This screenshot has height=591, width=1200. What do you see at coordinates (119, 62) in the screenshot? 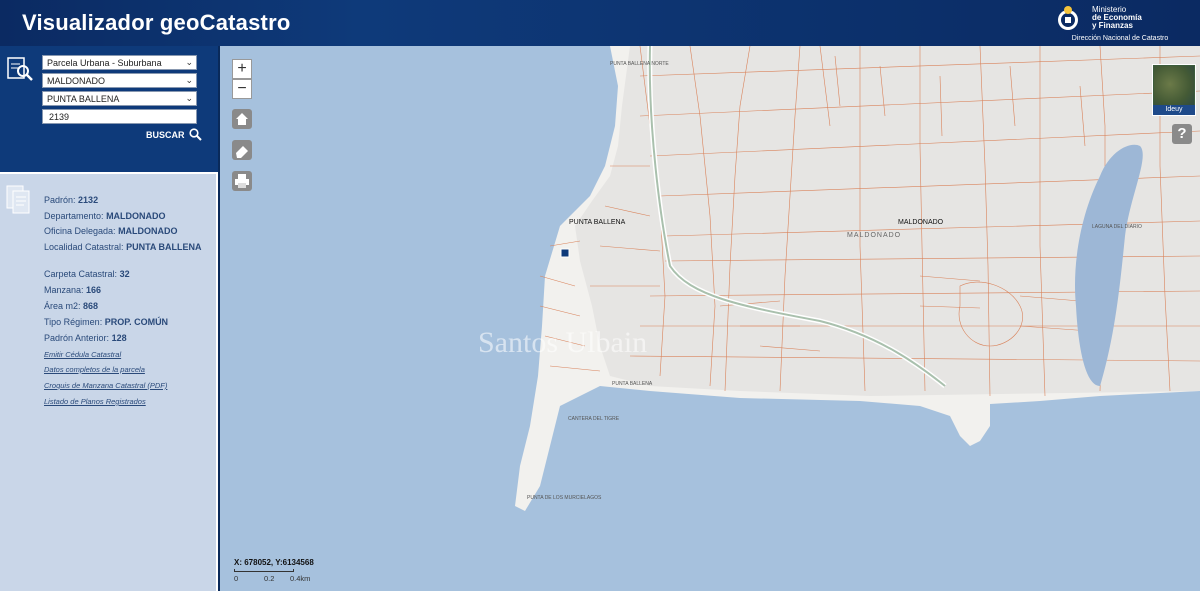
I see `parcel-type-select: Parcela Urbana - Suburbana ⌄` at bounding box center [119, 62].